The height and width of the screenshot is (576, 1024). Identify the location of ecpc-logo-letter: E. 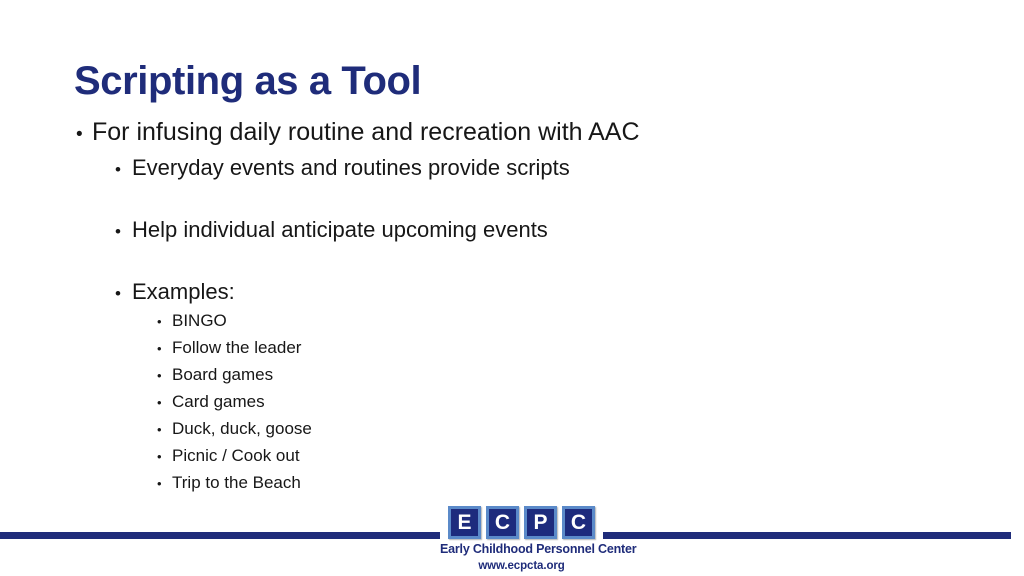
(464, 522).